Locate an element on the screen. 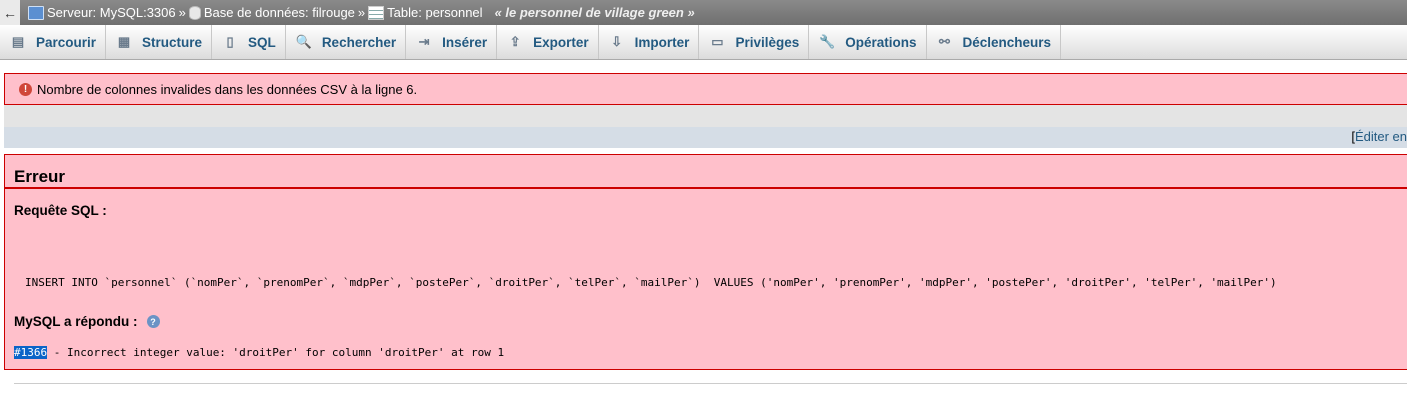 This screenshot has height=395, width=1407. edit-inline-link: [Éditer en is located at coordinates (1379, 136).